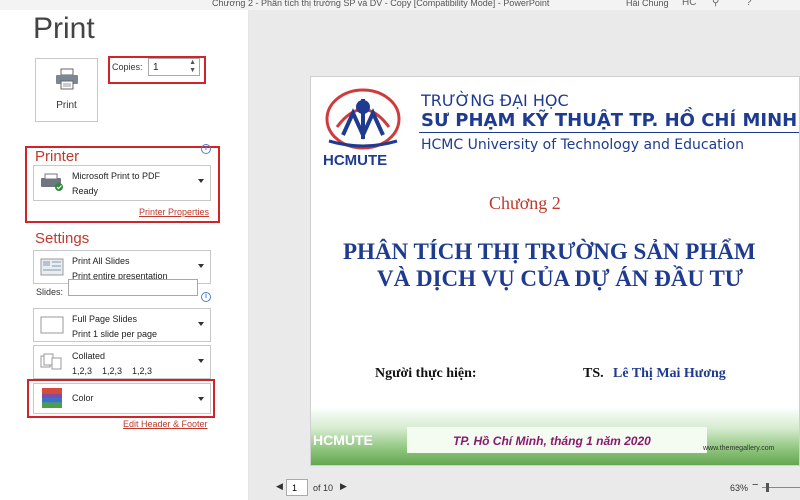 The height and width of the screenshot is (500, 800). Describe the element at coordinates (767, 487) in the screenshot. I see `zoom-slider-thumb` at that location.